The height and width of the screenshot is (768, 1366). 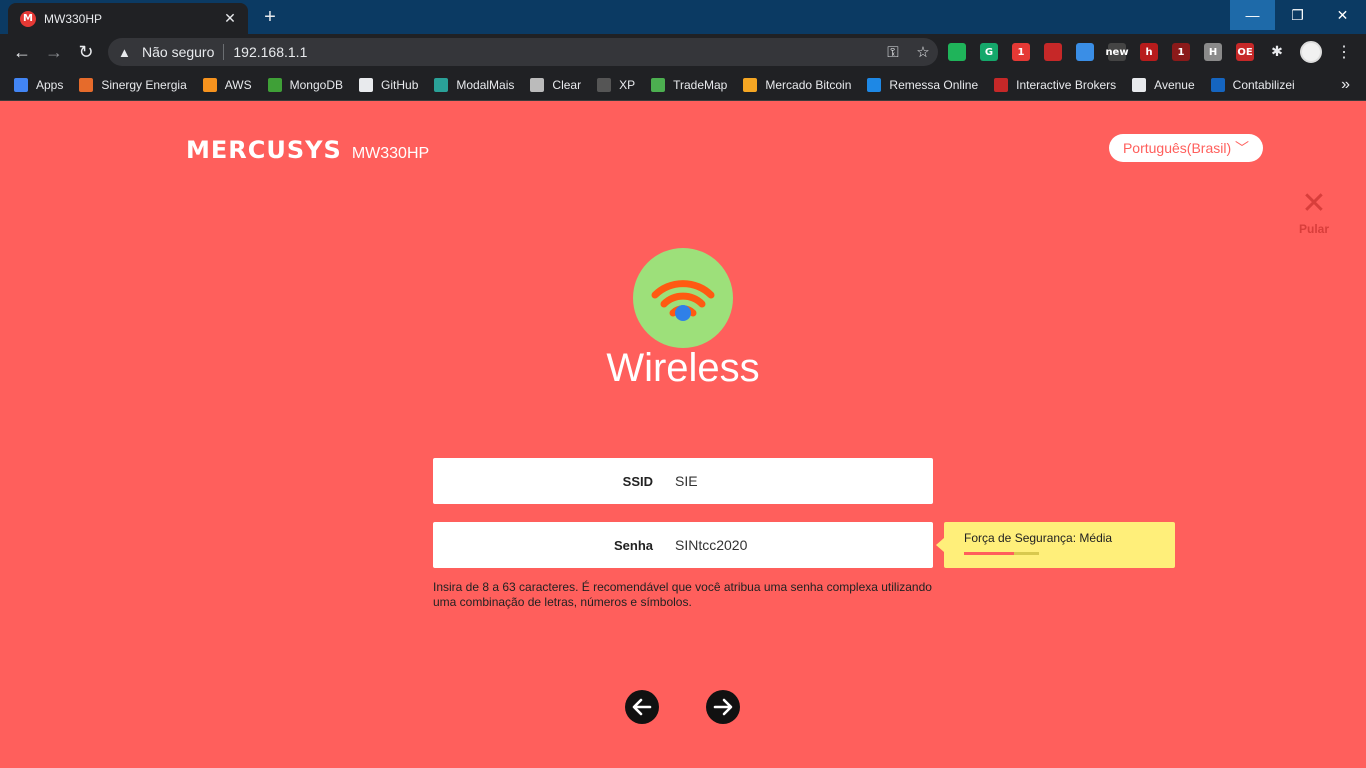 I want to click on arrow-left-icon, so click(x=642, y=707).